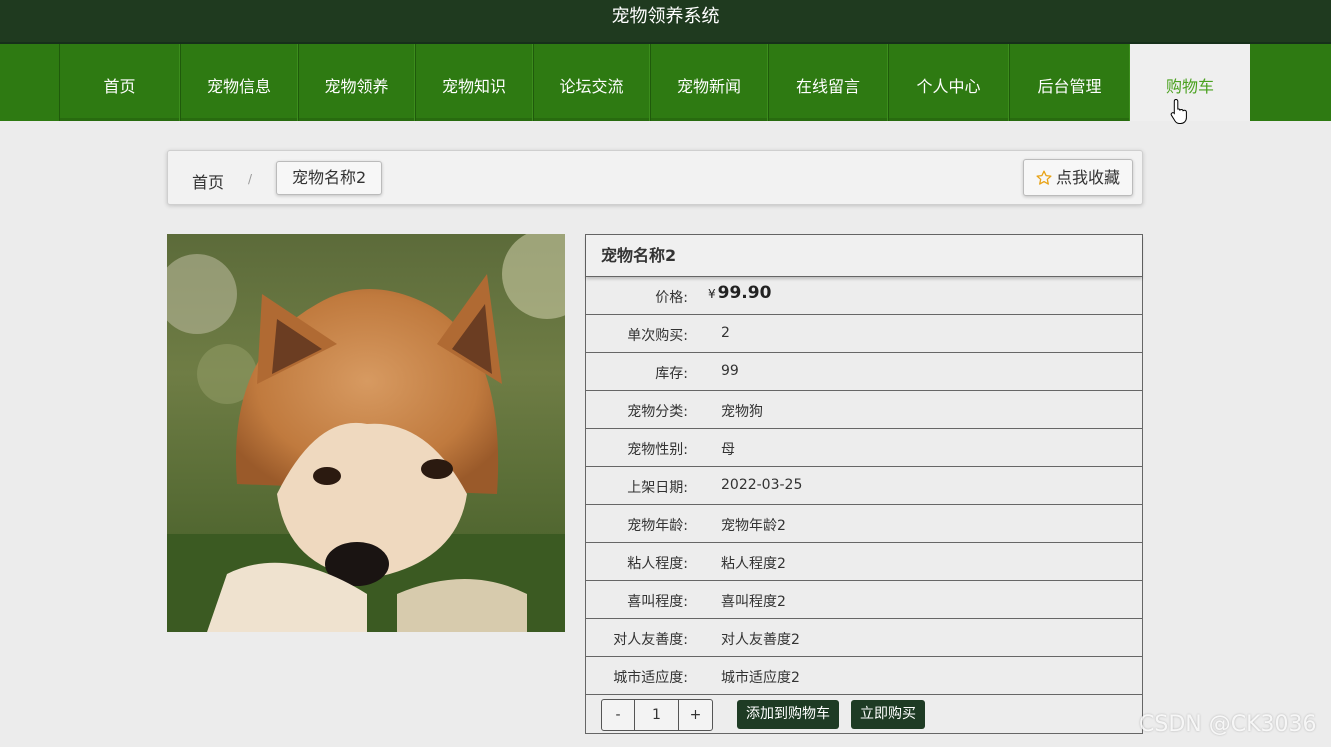 This screenshot has height=747, width=1331. I want to click on row-value: 母, so click(728, 450).